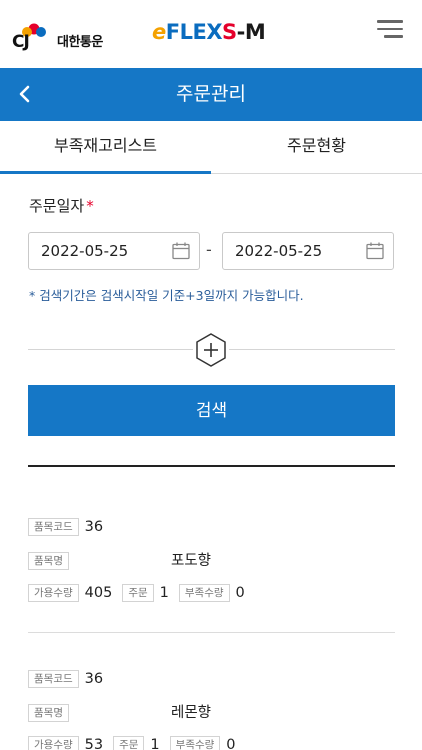  I want to click on tab-shortage-stock-list: 부족재고리스트, so click(105, 147).